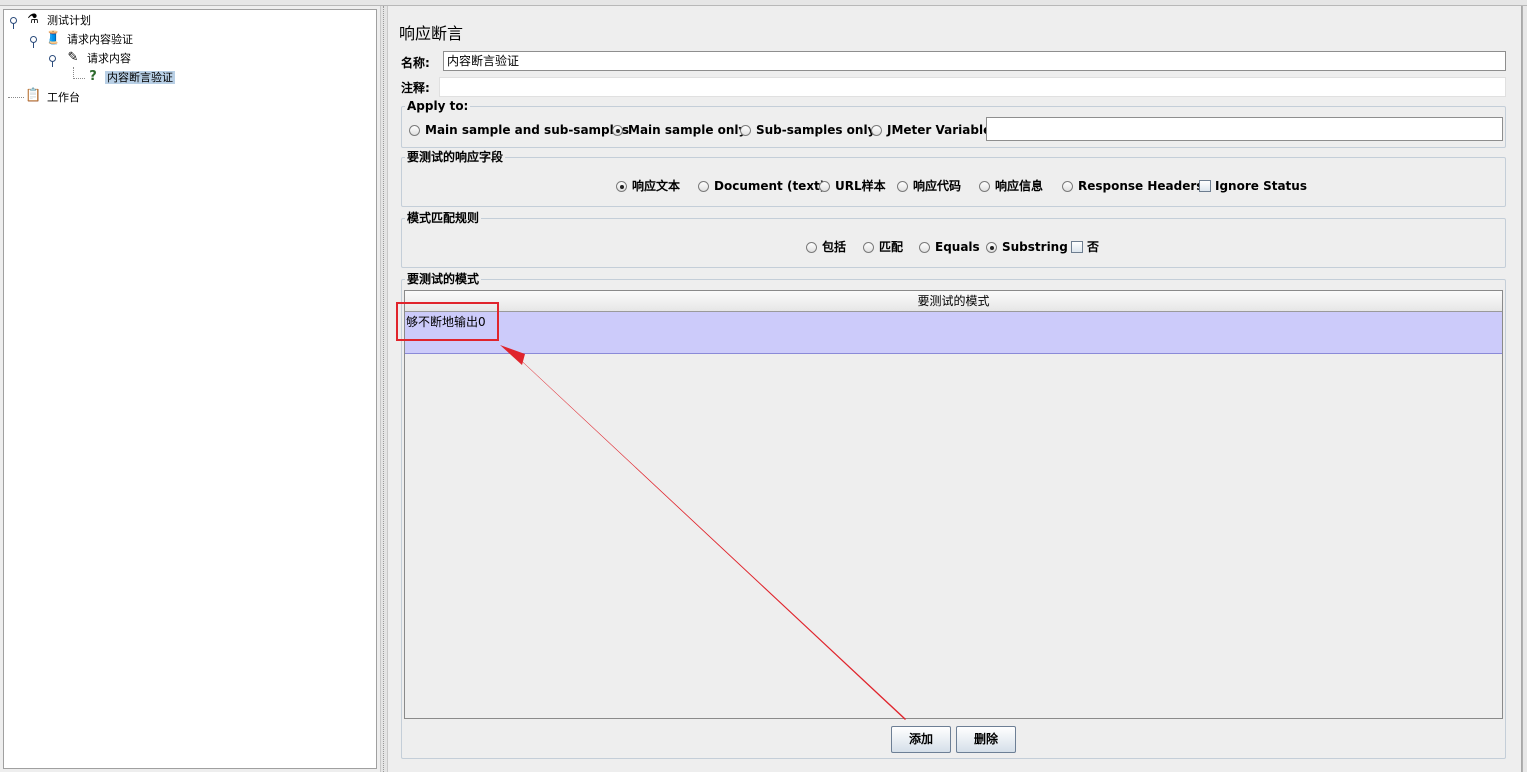  Describe the element at coordinates (834, 247) in the screenshot. I see `radio-label: 包括` at that location.